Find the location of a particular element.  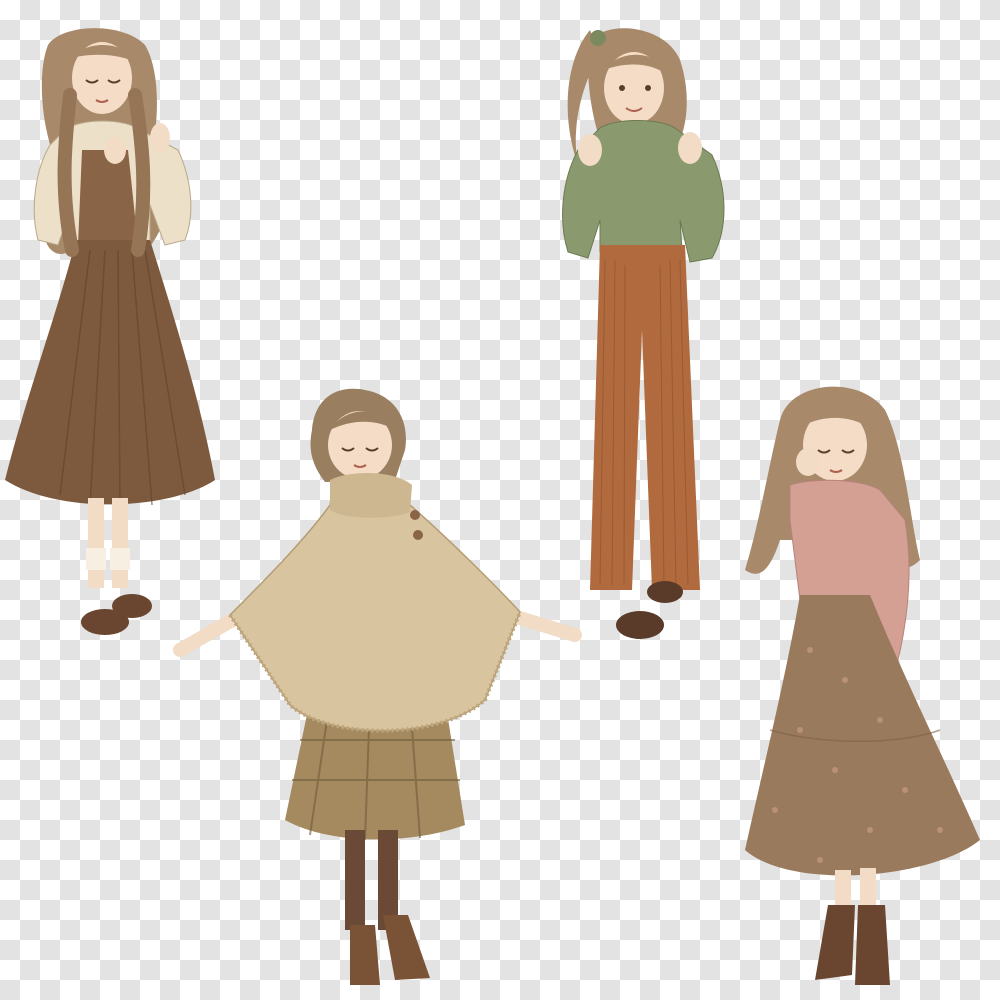

vest is located at coordinates (108, 197).